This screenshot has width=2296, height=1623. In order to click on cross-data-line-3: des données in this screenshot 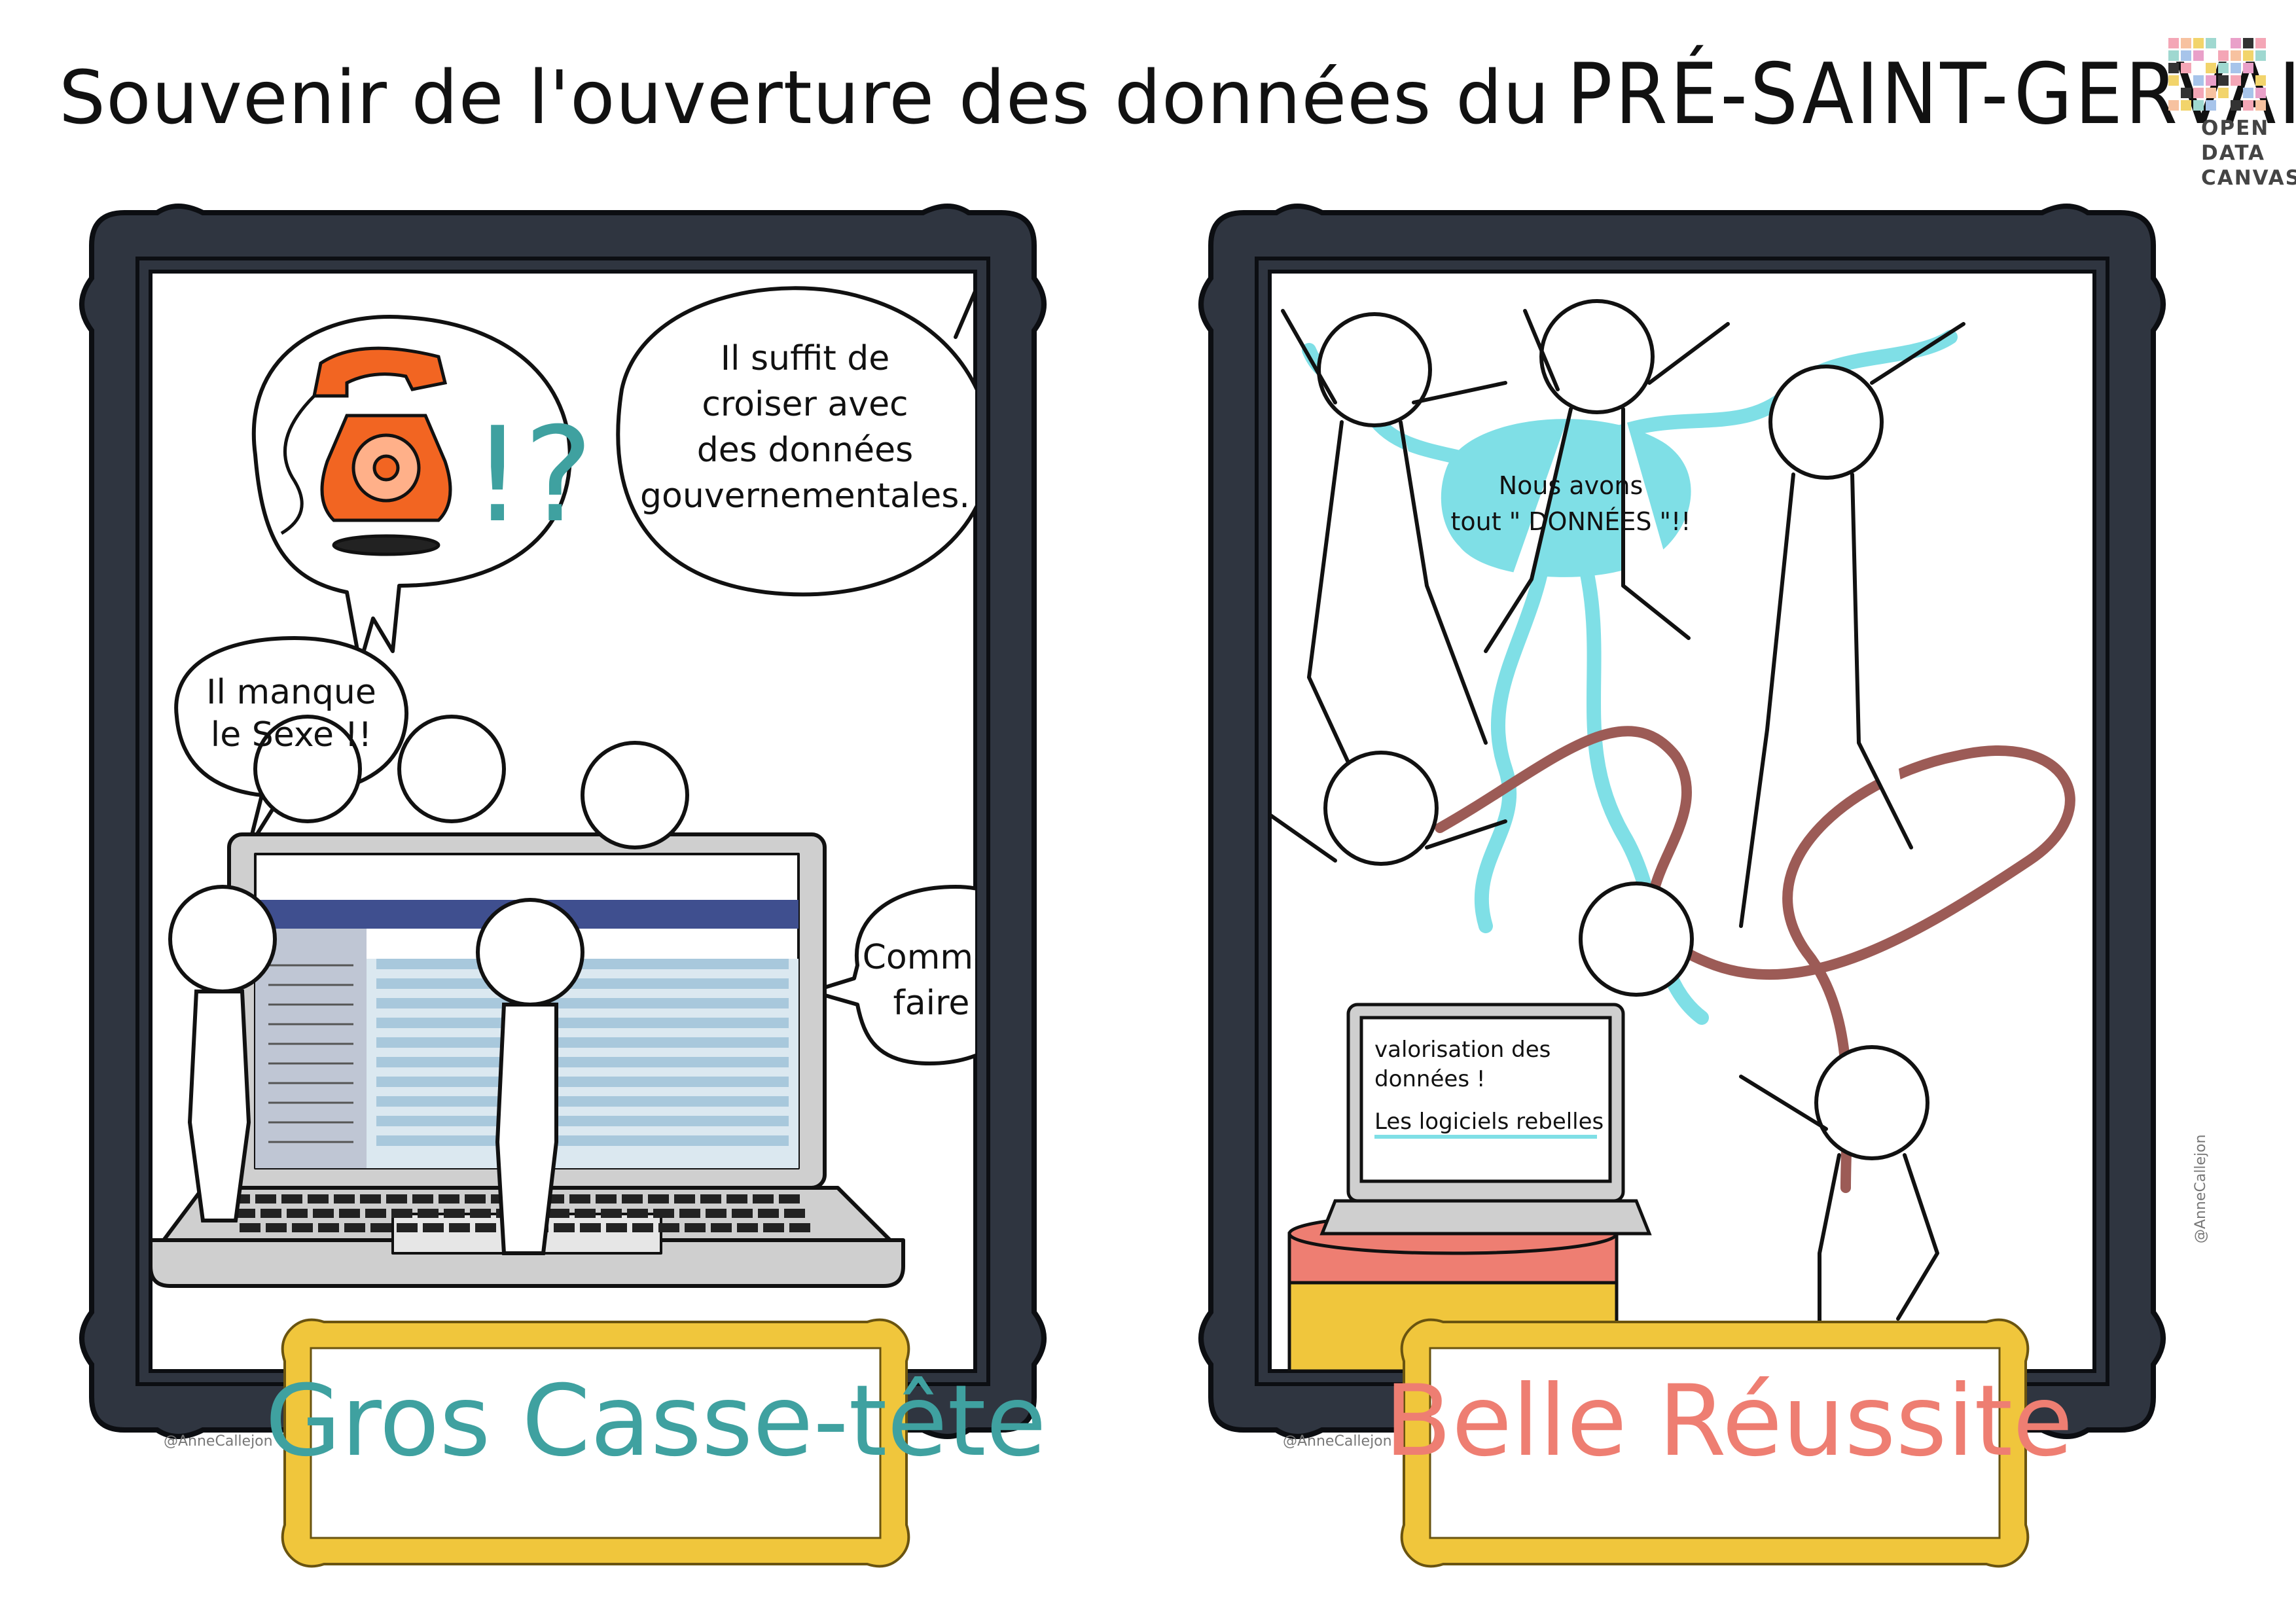, I will do `click(805, 451)`.